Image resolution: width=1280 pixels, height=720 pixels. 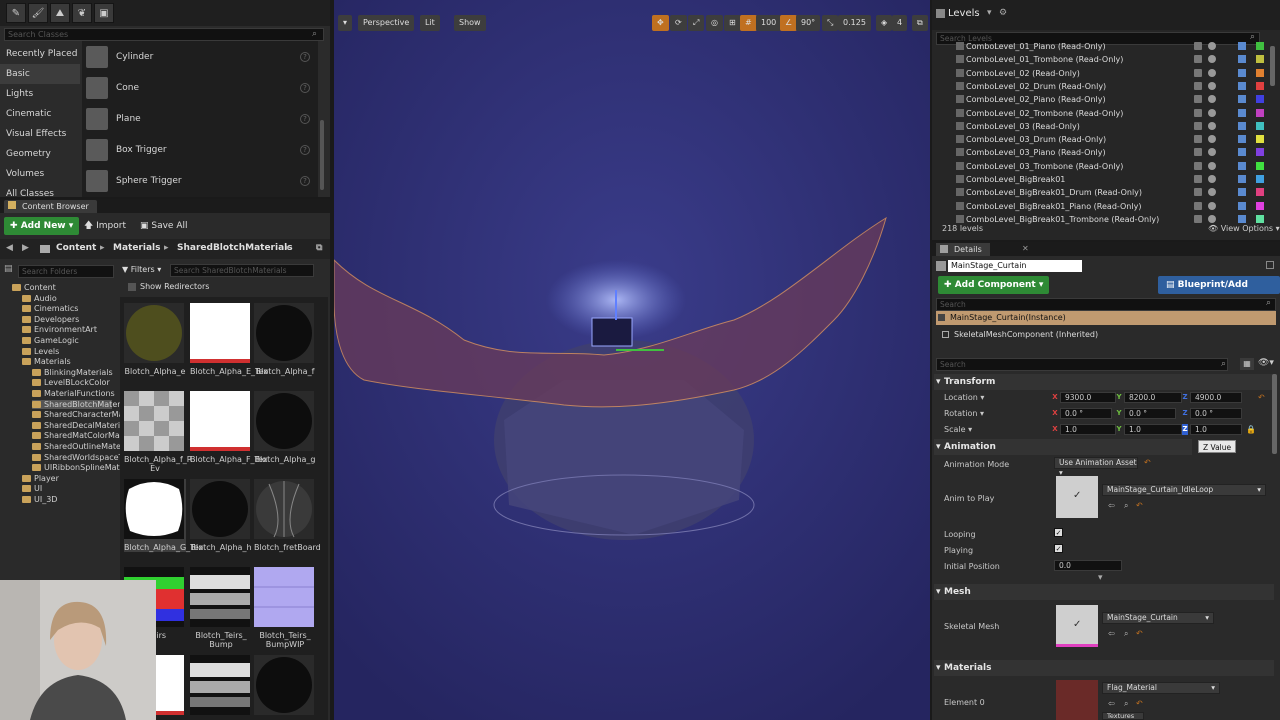 I want to click on property-matrix-icon: ▦, so click(x=1247, y=364).